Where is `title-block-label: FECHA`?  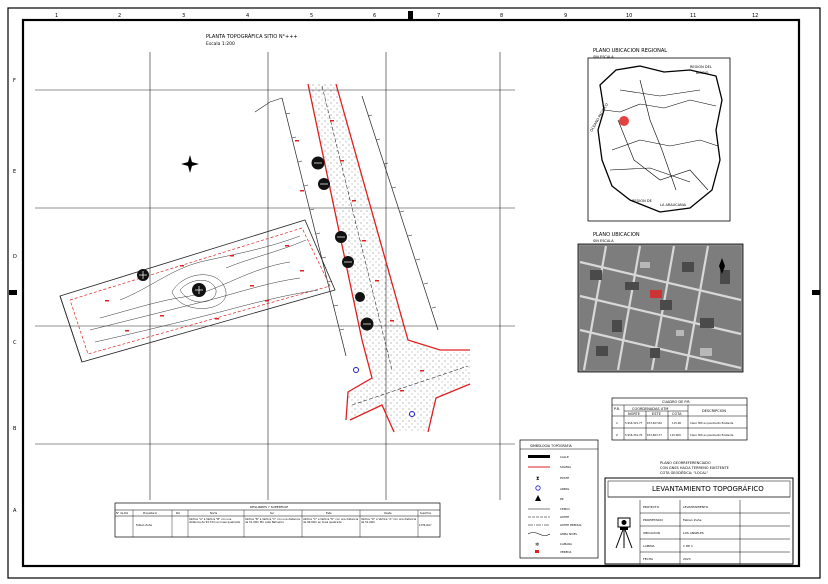
title-block-label: FECHA is located at coordinates (648, 559).